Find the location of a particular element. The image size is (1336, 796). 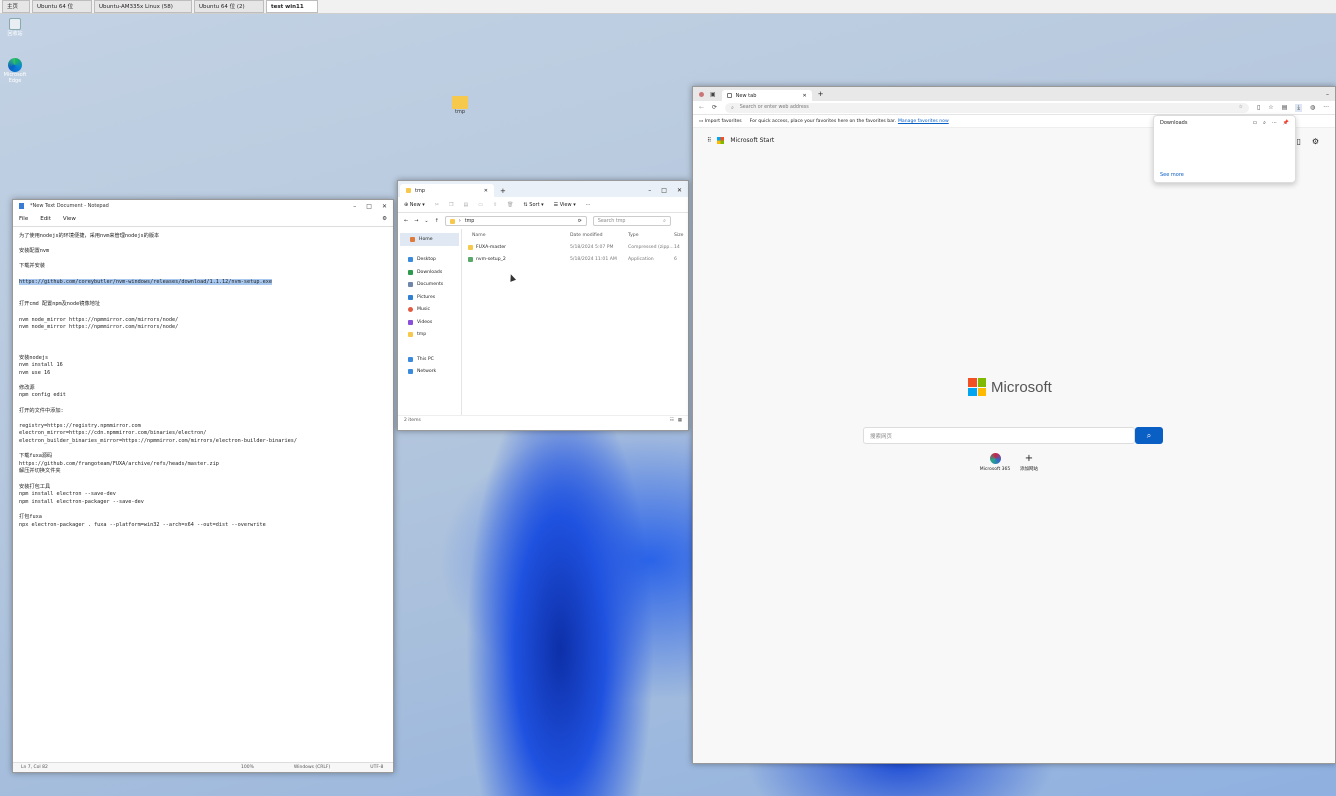

see-more-link: See more is located at coordinates (1172, 175).